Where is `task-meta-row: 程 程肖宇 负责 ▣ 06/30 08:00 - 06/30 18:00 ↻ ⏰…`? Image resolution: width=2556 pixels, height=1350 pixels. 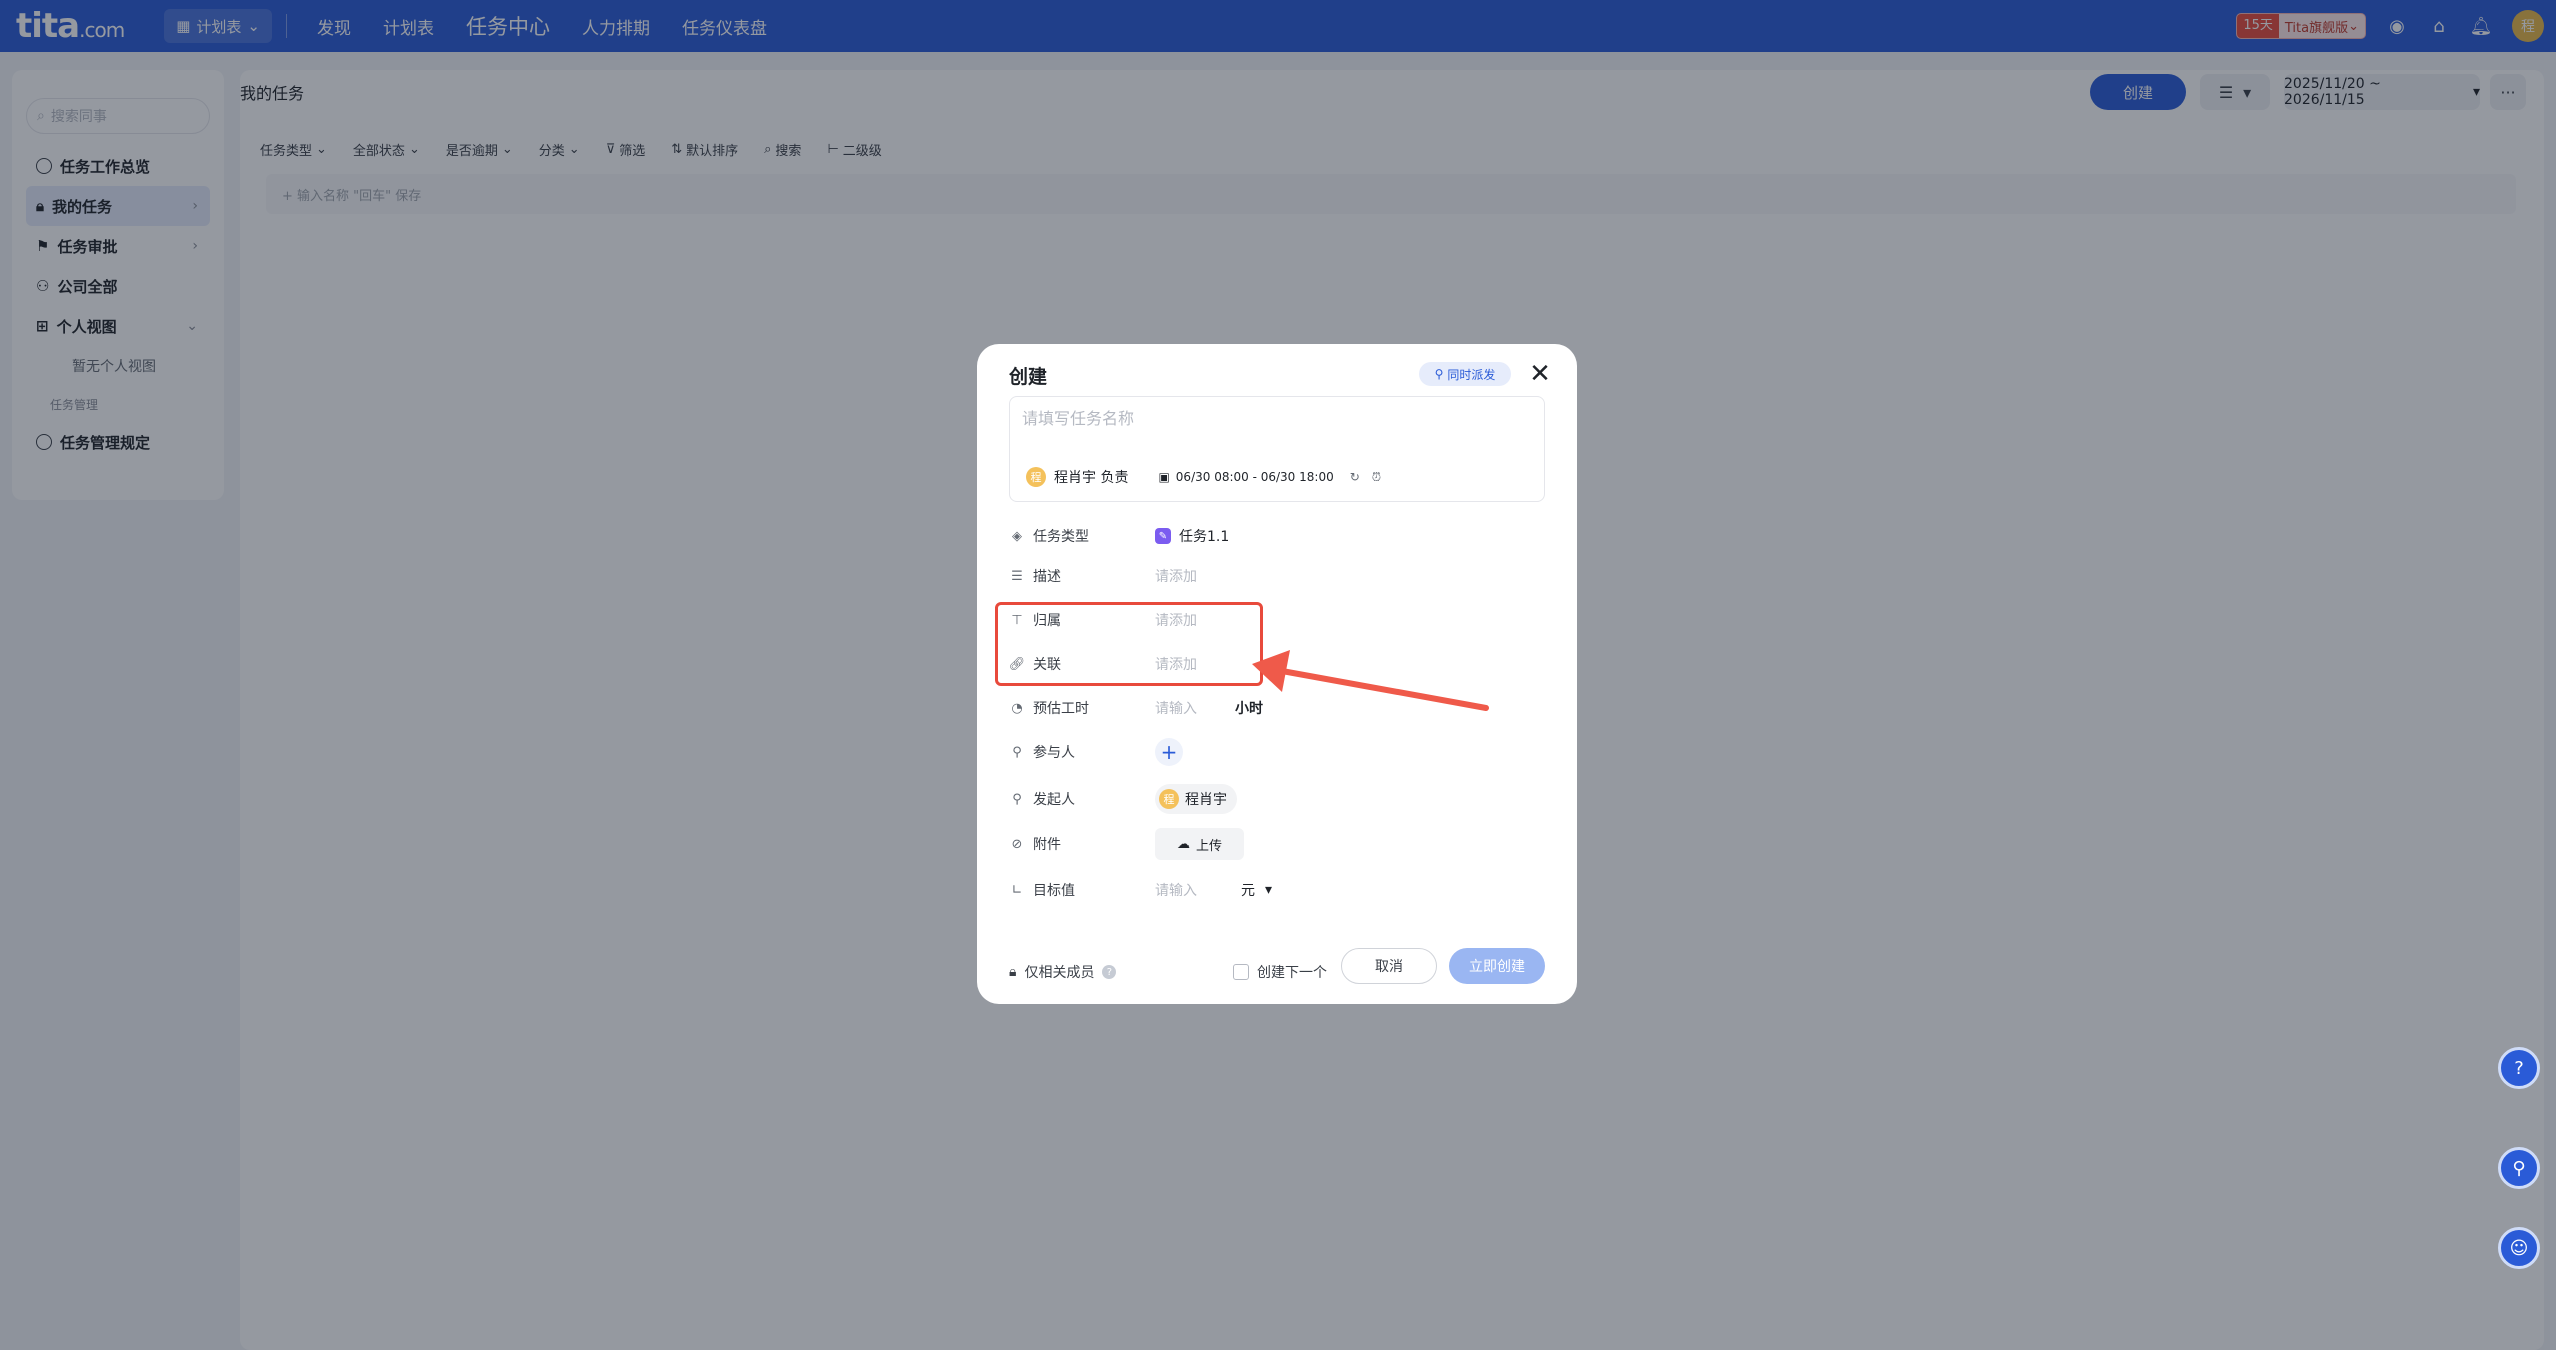 task-meta-row: 程 程肖宇 负责 ▣ 06/30 08:00 - 06/30 18:00 ↻ ⏰… is located at coordinates (1203, 477).